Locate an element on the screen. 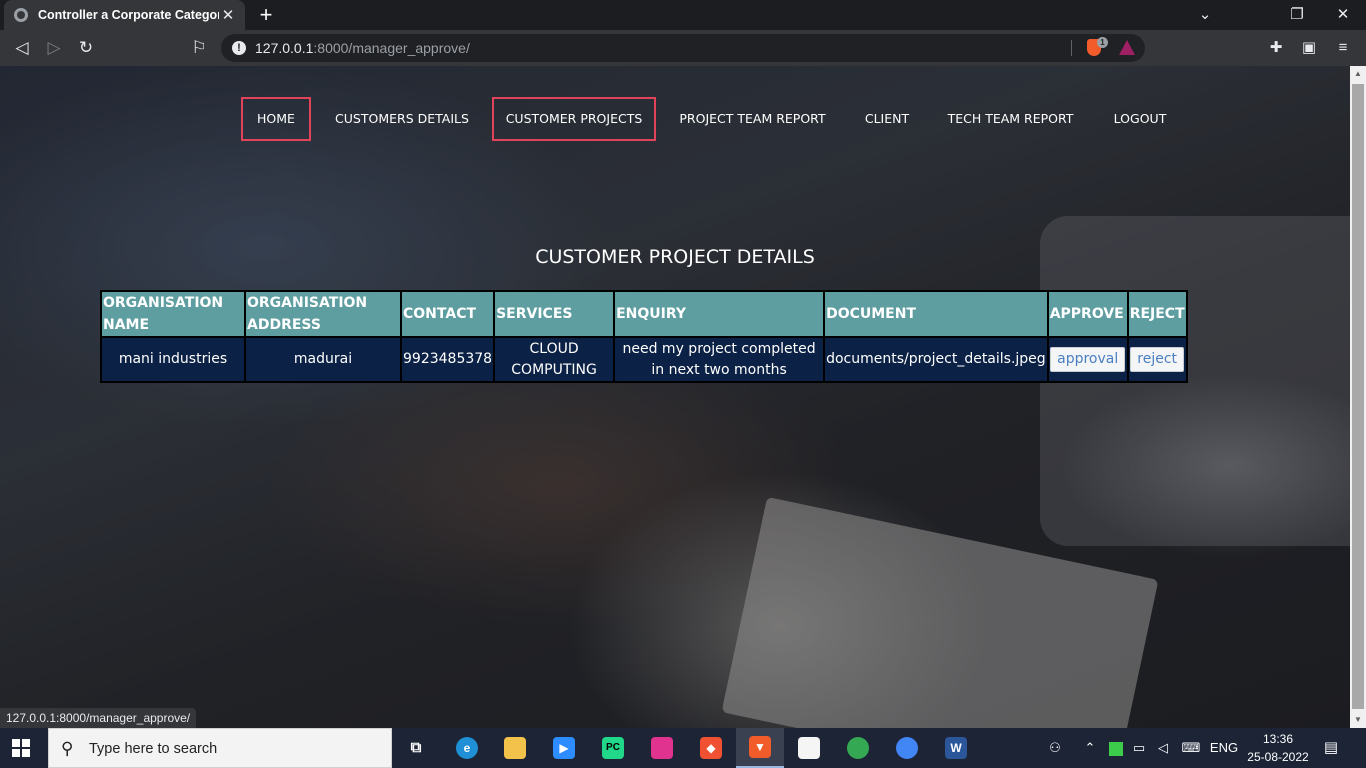 The width and height of the screenshot is (1366, 768). scrollbar-thumb is located at coordinates (1358, 396).